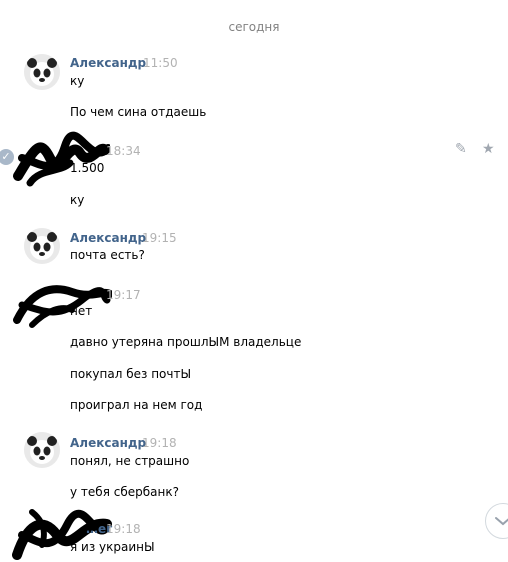 This screenshot has height=562, width=508. What do you see at coordinates (112, 547) in the screenshot?
I see `message-text: я из украинЫ` at bounding box center [112, 547].